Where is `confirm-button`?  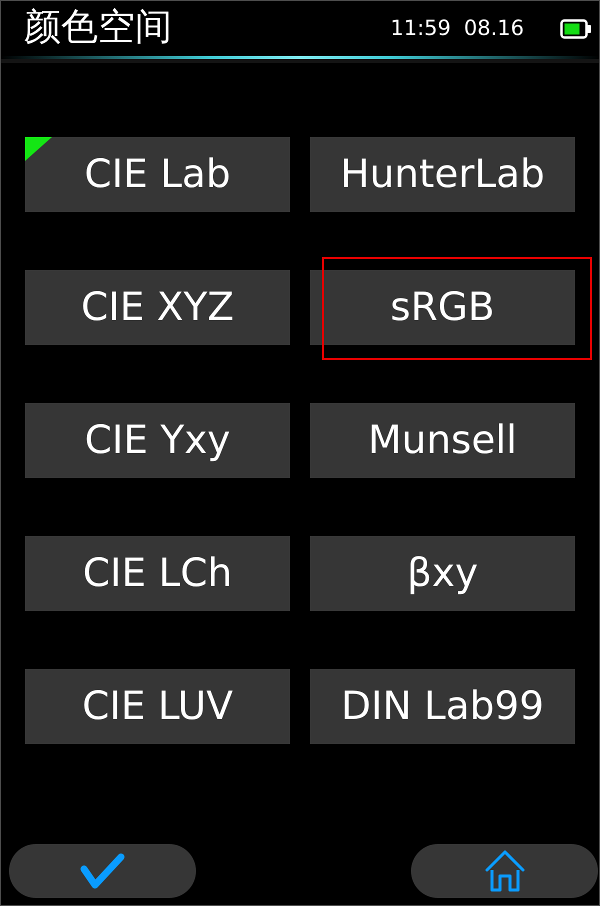 confirm-button is located at coordinates (102, 871).